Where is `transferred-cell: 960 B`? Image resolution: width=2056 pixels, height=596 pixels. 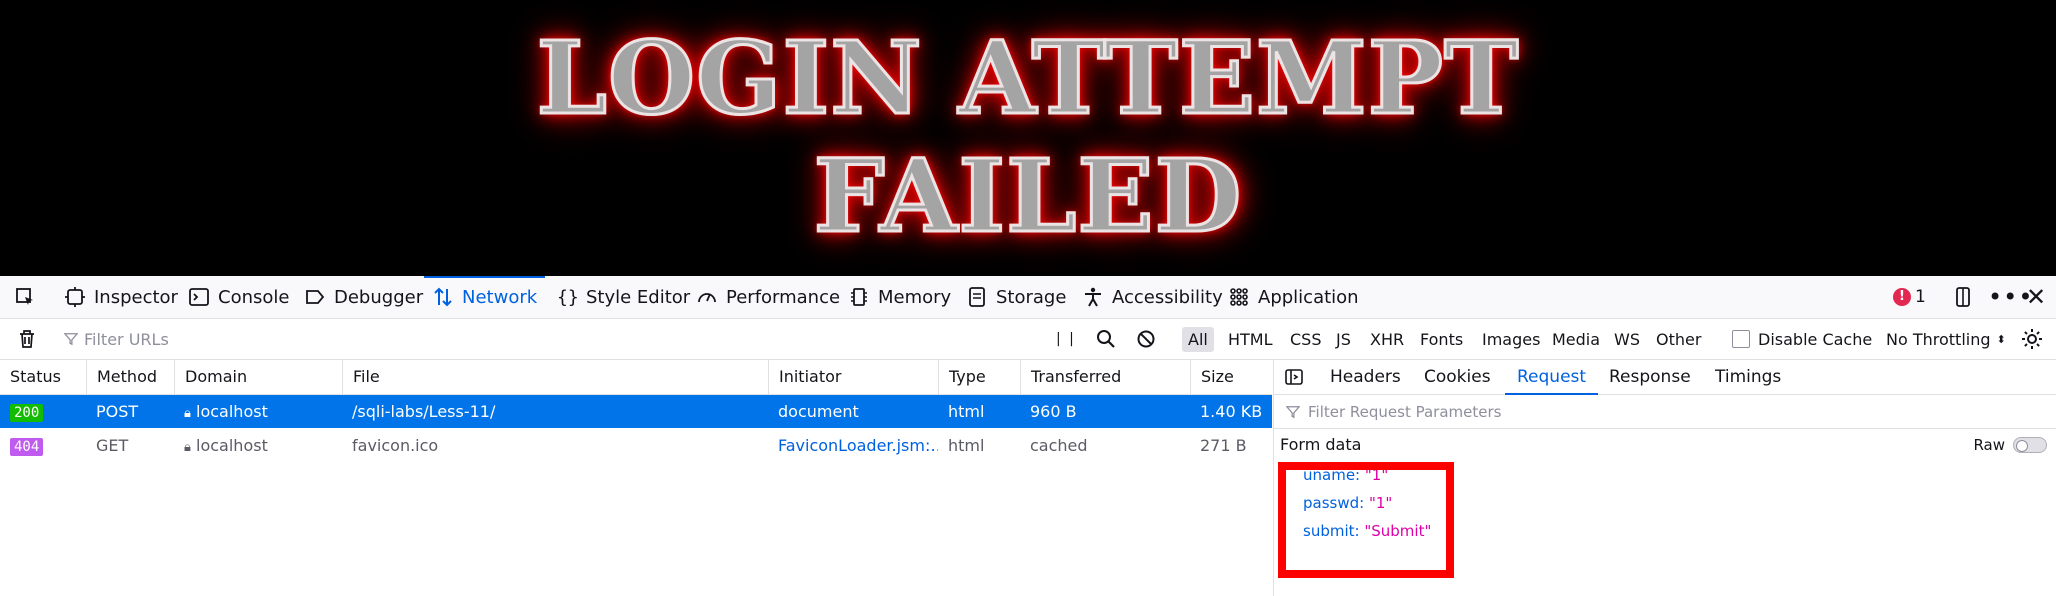
transferred-cell: 960 B is located at coordinates (1053, 411).